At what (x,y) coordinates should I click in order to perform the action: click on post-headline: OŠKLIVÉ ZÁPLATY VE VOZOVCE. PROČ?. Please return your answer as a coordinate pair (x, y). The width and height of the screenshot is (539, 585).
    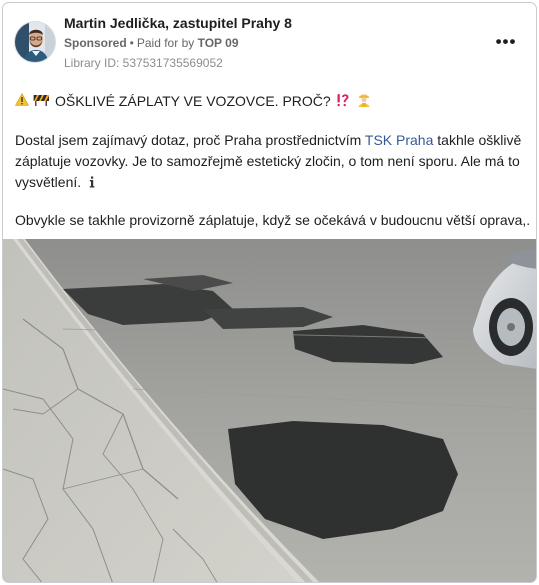
    Looking at the image, I should click on (194, 101).